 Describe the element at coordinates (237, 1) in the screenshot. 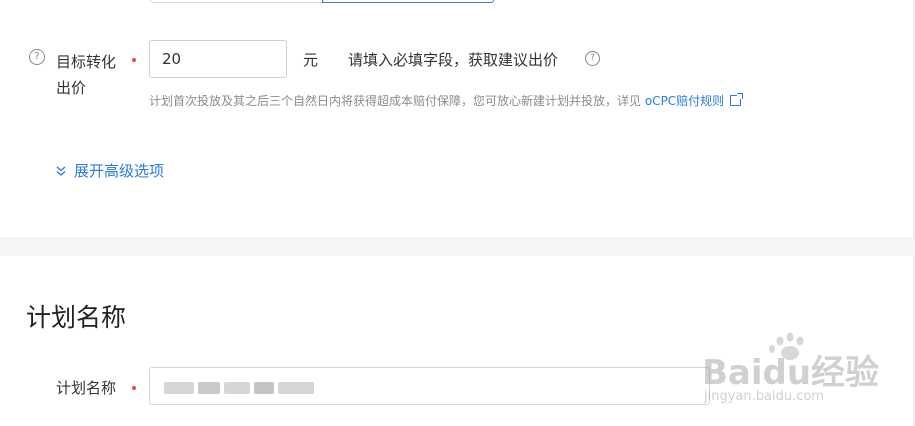

I see `previous-option-left` at that location.